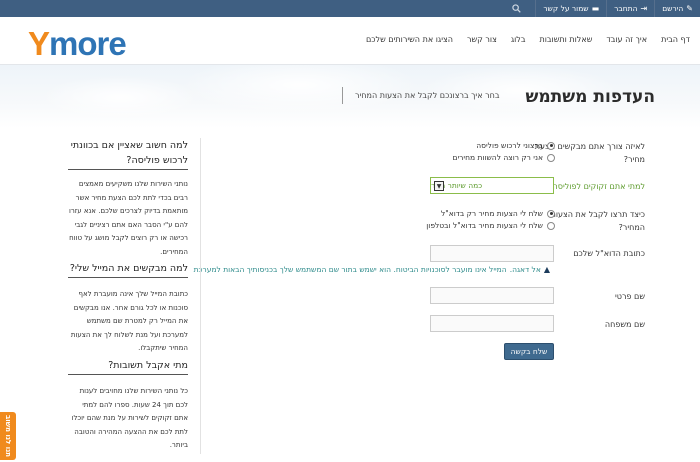  I want to click on delivery-option-email-phone: שלח לי הצעות מחיר בדוא"ל ובטלפון, so click(490, 225).